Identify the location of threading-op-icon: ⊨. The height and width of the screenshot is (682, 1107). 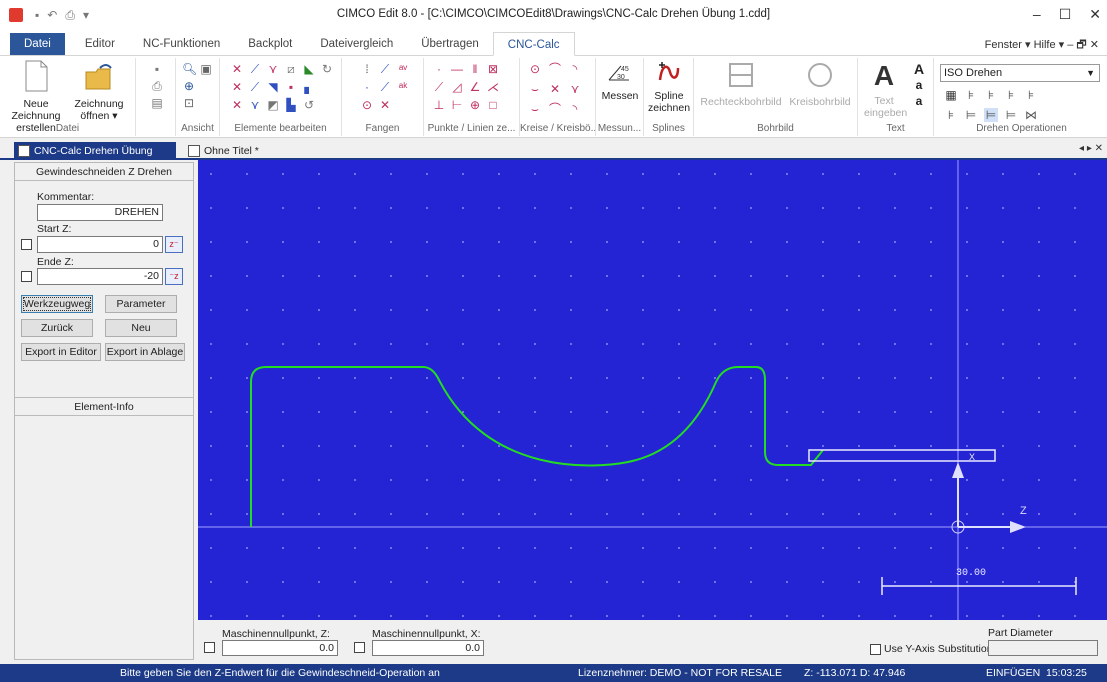
(991, 115).